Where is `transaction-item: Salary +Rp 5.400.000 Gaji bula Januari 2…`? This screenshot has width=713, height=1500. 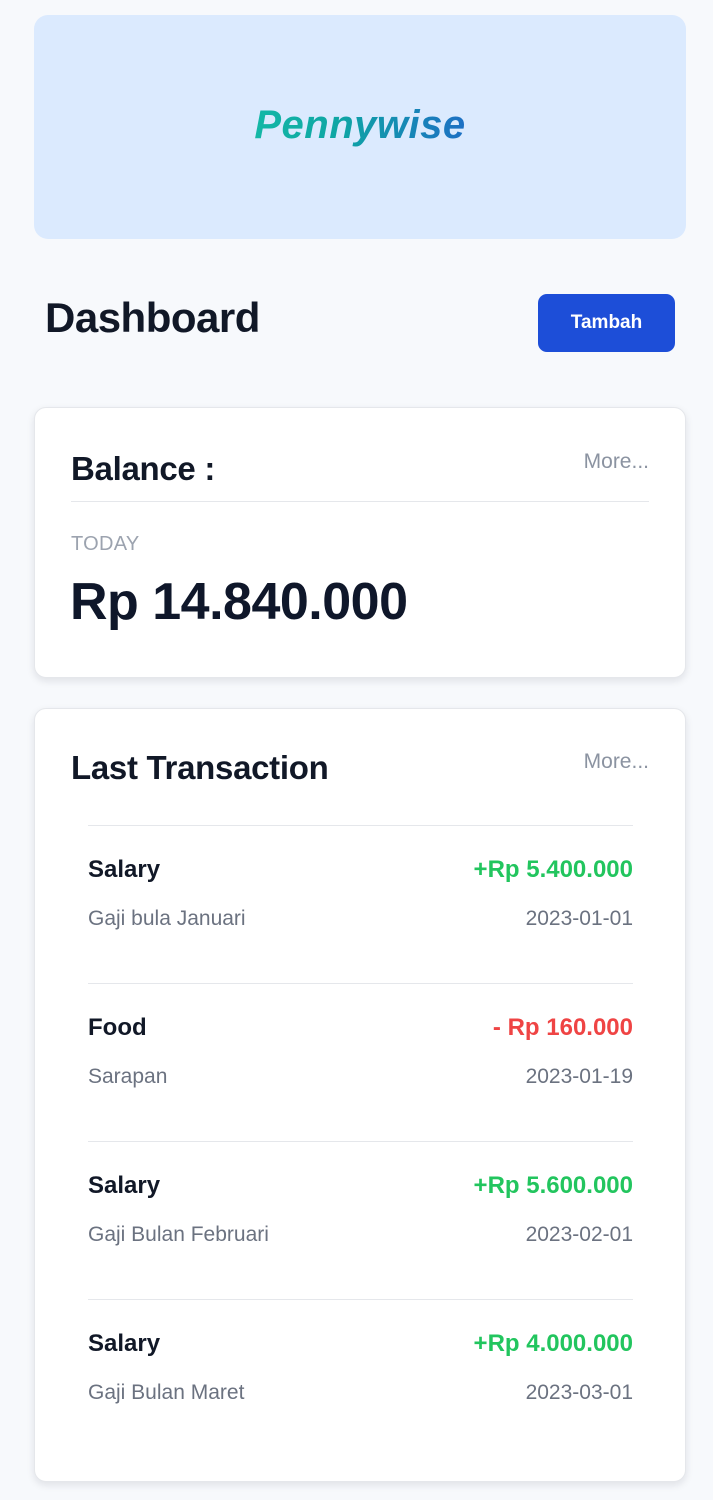
transaction-item: Salary +Rp 5.400.000 Gaji bula Januari 2… is located at coordinates (360, 904).